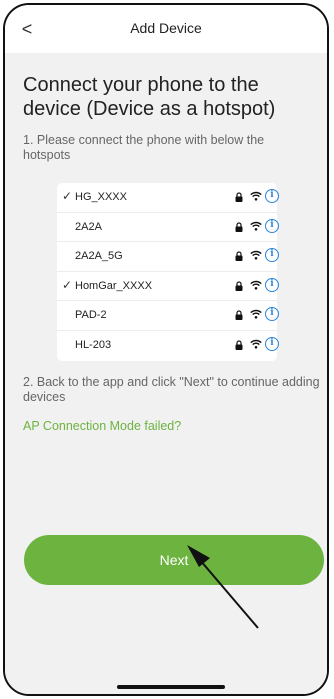  I want to click on hotspot-item: ✓ HomGar_XXXX i, so click(168, 287).